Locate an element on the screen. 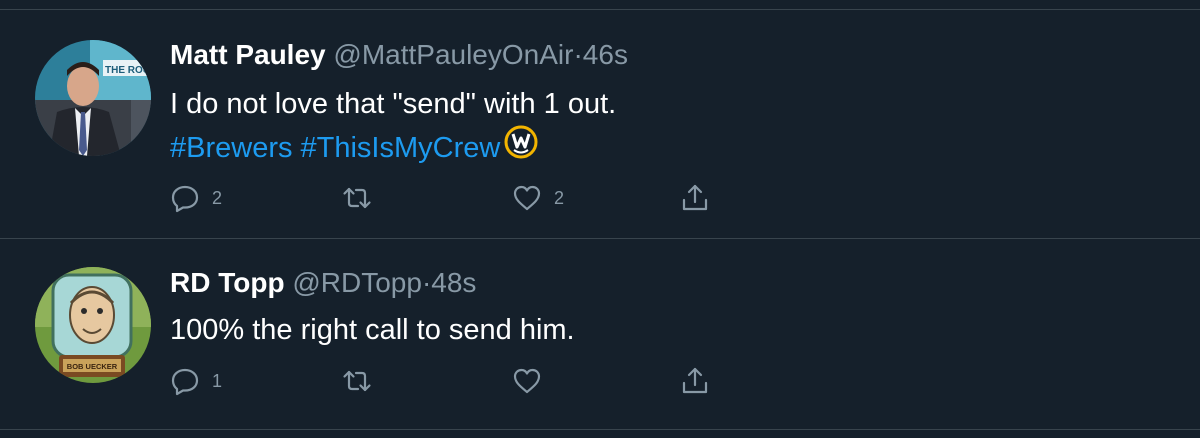  like-count: 2 is located at coordinates (559, 197).